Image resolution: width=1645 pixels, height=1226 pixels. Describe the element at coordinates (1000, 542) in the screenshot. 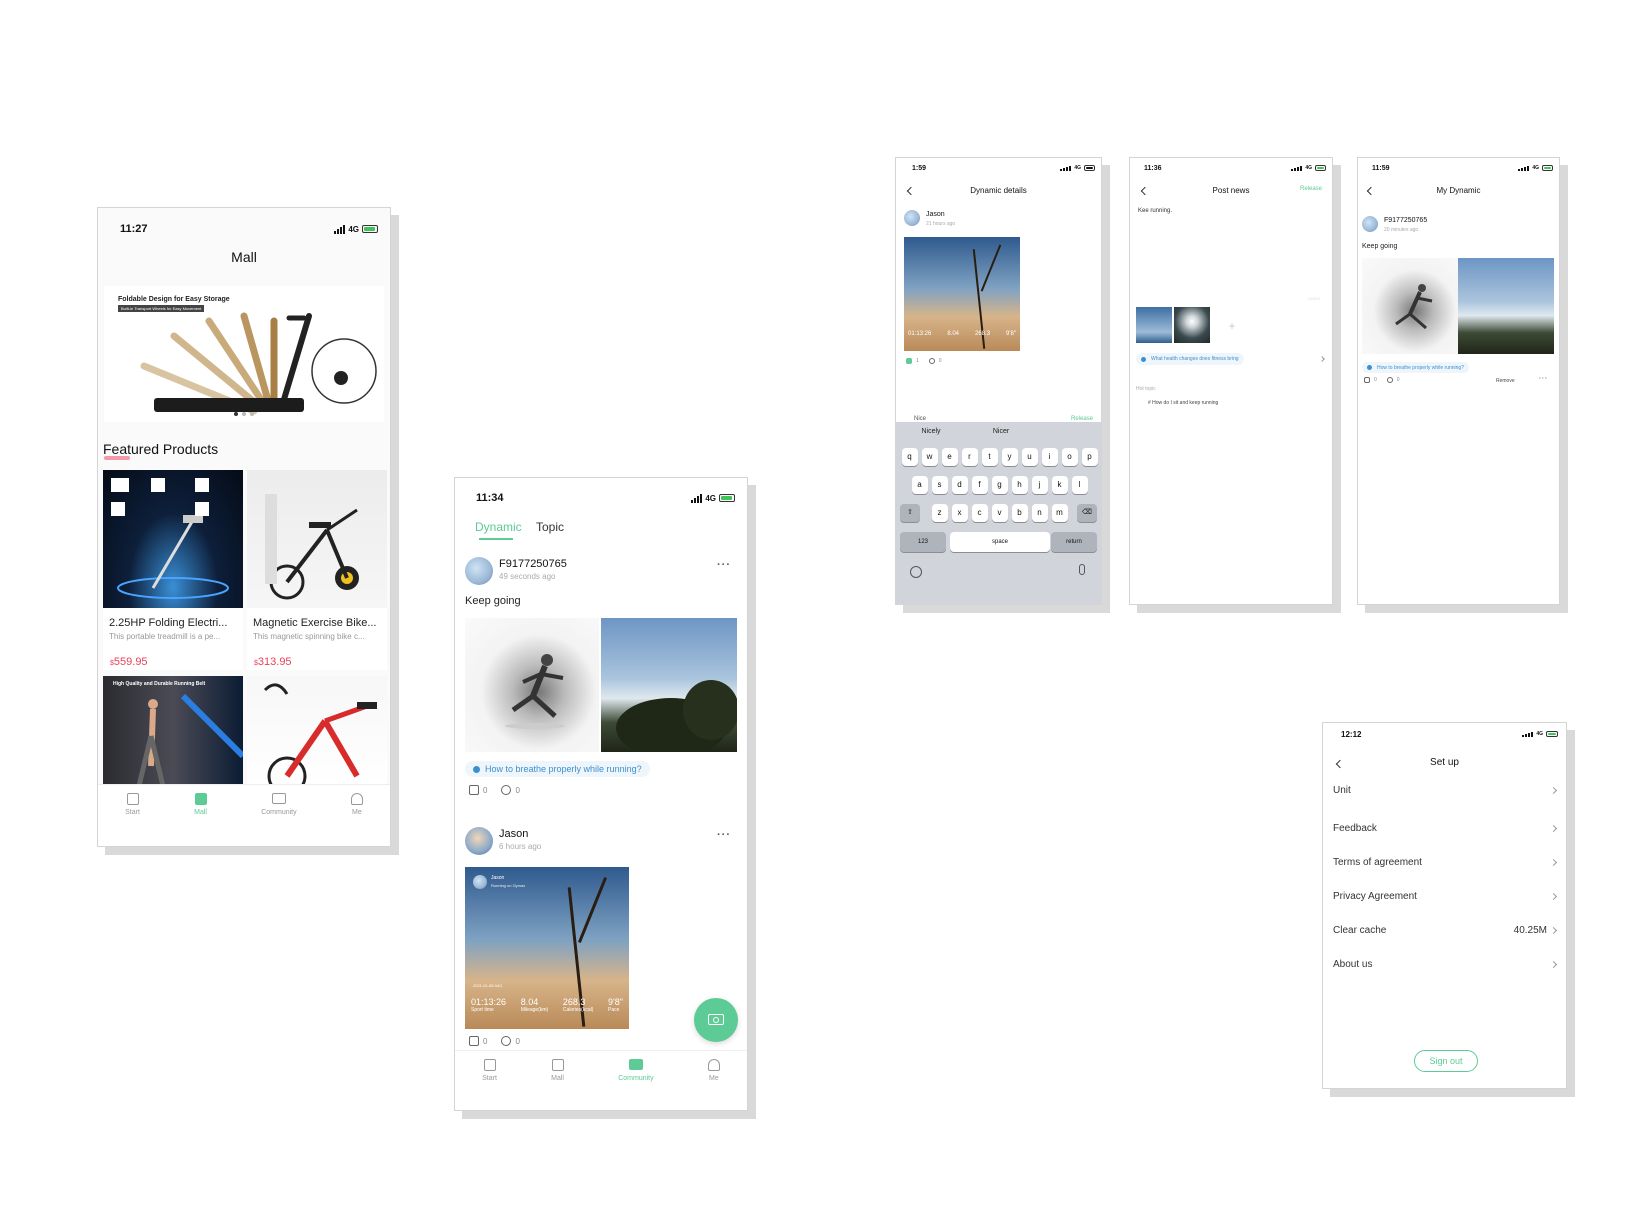

I see `space-key: space` at that location.